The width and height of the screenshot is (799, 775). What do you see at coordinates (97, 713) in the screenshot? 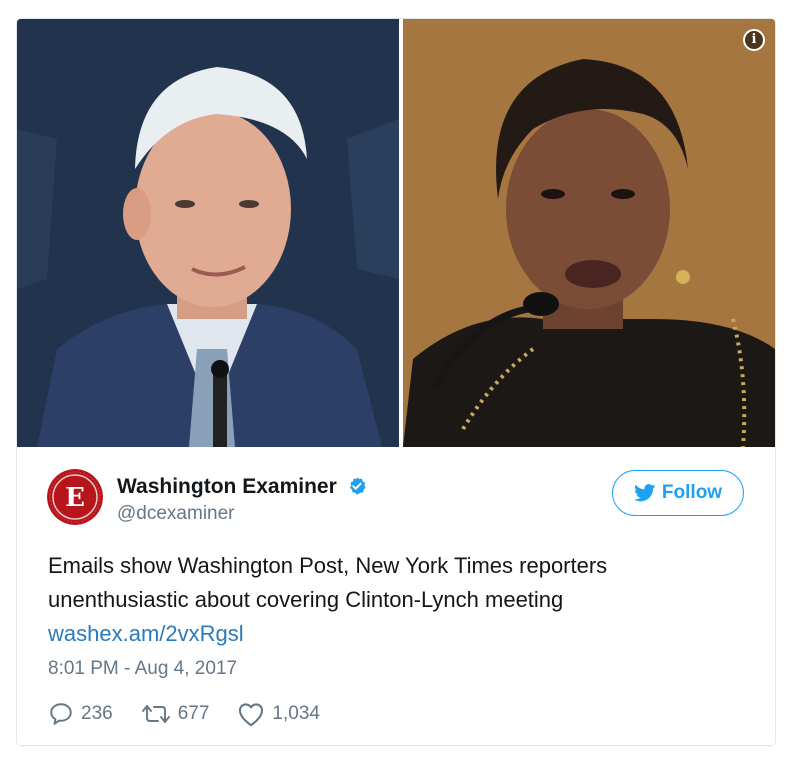
I see `reply-count: 236` at bounding box center [97, 713].